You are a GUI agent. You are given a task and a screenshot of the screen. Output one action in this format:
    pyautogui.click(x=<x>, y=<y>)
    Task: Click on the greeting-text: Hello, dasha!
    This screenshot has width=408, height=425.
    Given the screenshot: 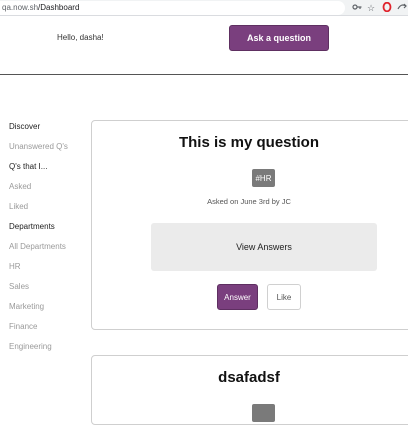 What is the action you would take?
    pyautogui.click(x=80, y=37)
    